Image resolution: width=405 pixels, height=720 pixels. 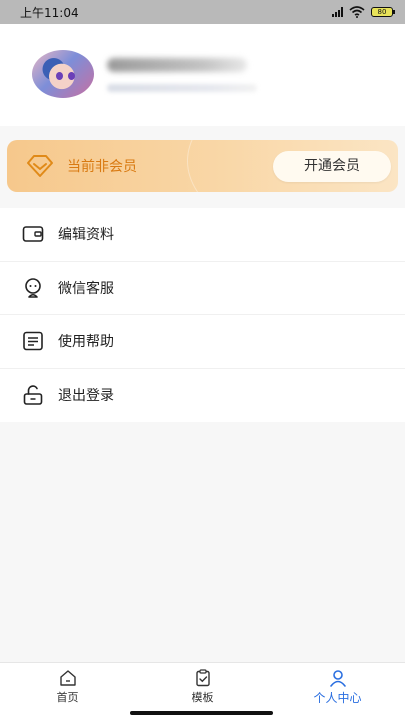 I want to click on menu-item-edit-profile: 编辑资料, so click(x=202, y=235).